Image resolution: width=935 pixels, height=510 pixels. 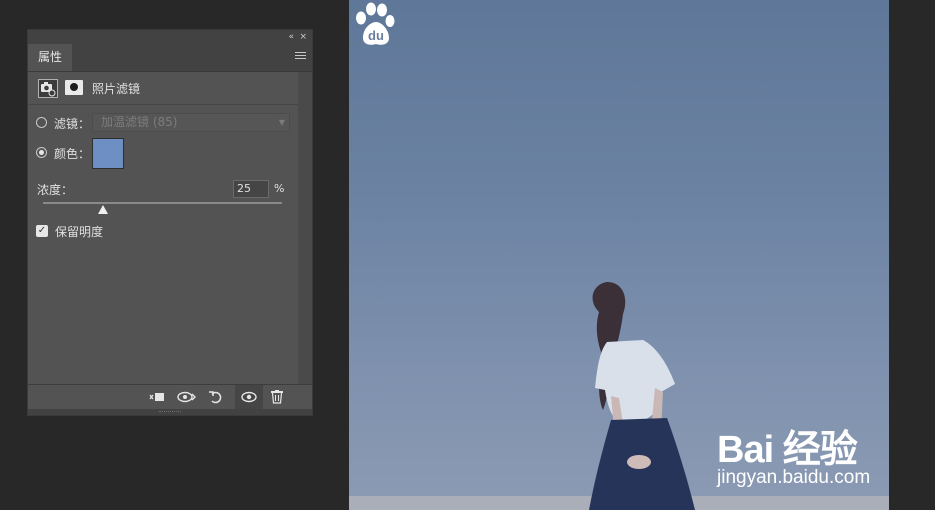 I want to click on filter-radio, so click(x=41, y=122).